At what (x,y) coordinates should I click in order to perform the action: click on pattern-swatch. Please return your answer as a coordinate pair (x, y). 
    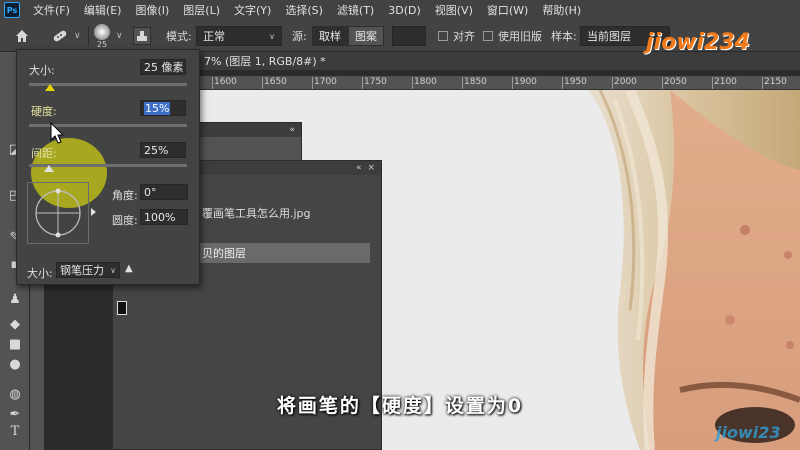
    Looking at the image, I should click on (409, 36).